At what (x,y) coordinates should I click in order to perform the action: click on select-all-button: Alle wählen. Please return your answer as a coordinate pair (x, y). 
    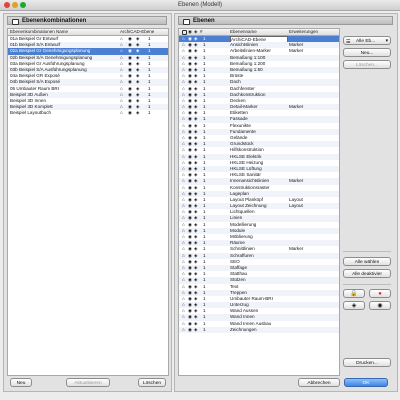
    Looking at the image, I should click on (367, 261).